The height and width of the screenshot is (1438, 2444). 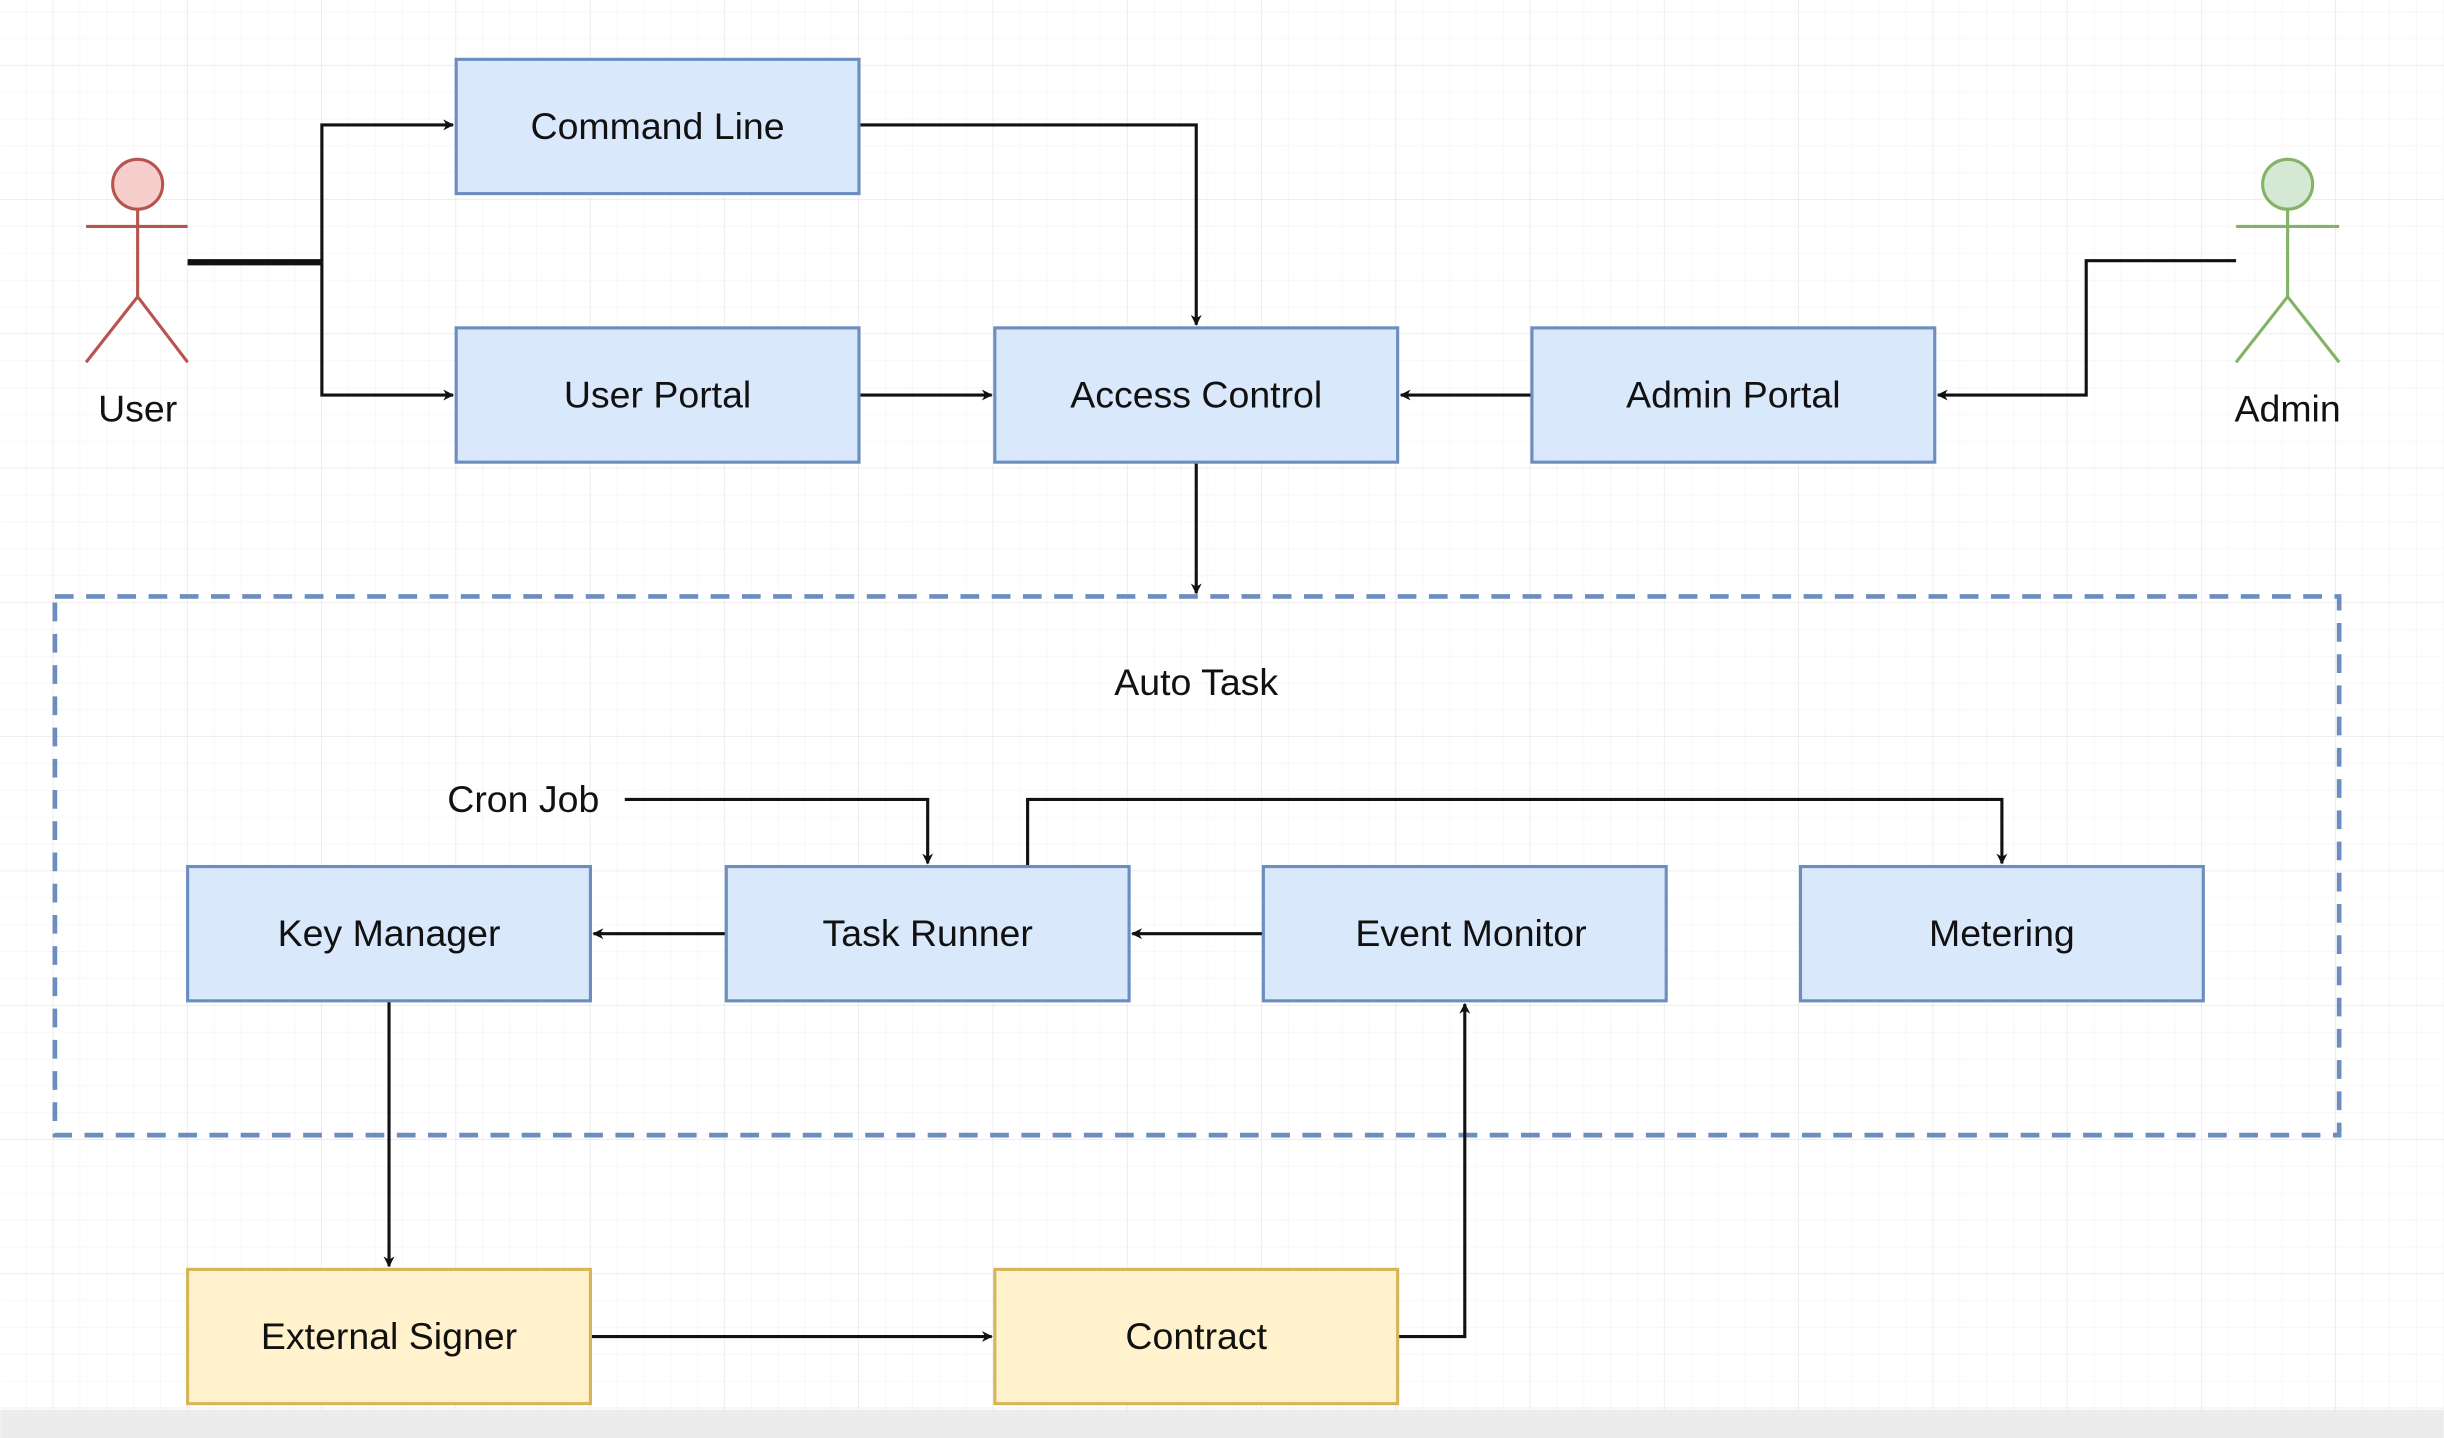 I want to click on admin-actor-label: Admin, so click(x=2288, y=409).